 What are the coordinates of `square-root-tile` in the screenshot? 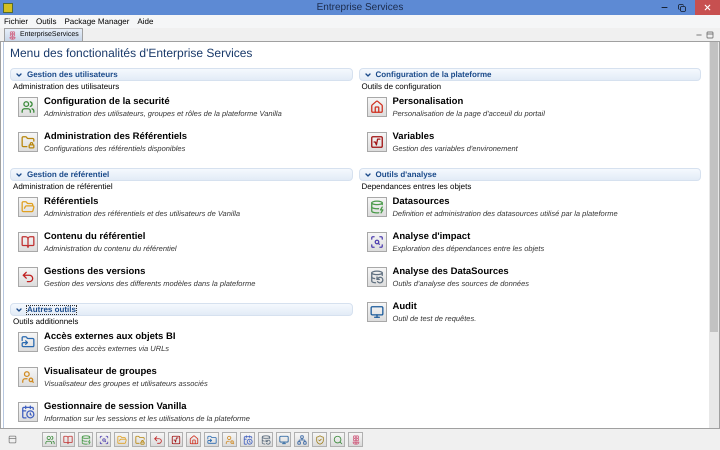 It's located at (376, 142).